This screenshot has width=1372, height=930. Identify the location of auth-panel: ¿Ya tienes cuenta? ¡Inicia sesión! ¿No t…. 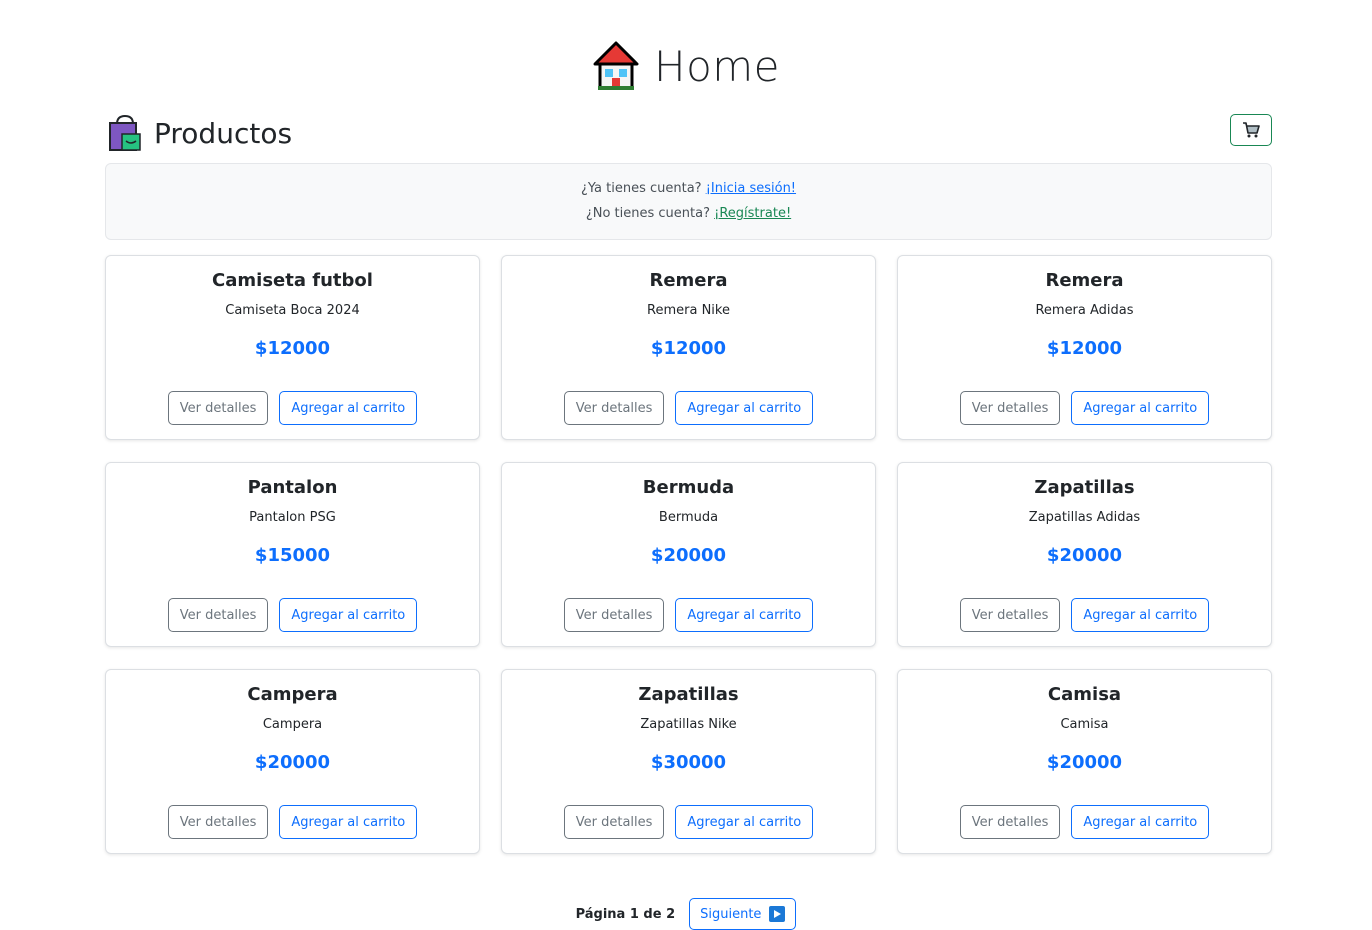
(688, 201).